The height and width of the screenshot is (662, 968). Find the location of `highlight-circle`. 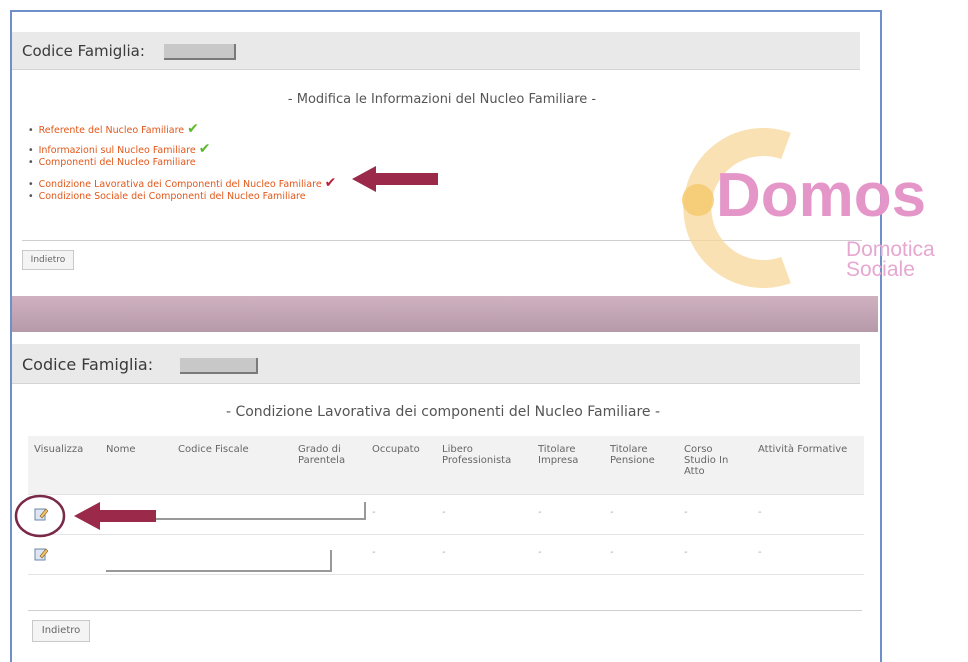

highlight-circle is located at coordinates (85, 516).